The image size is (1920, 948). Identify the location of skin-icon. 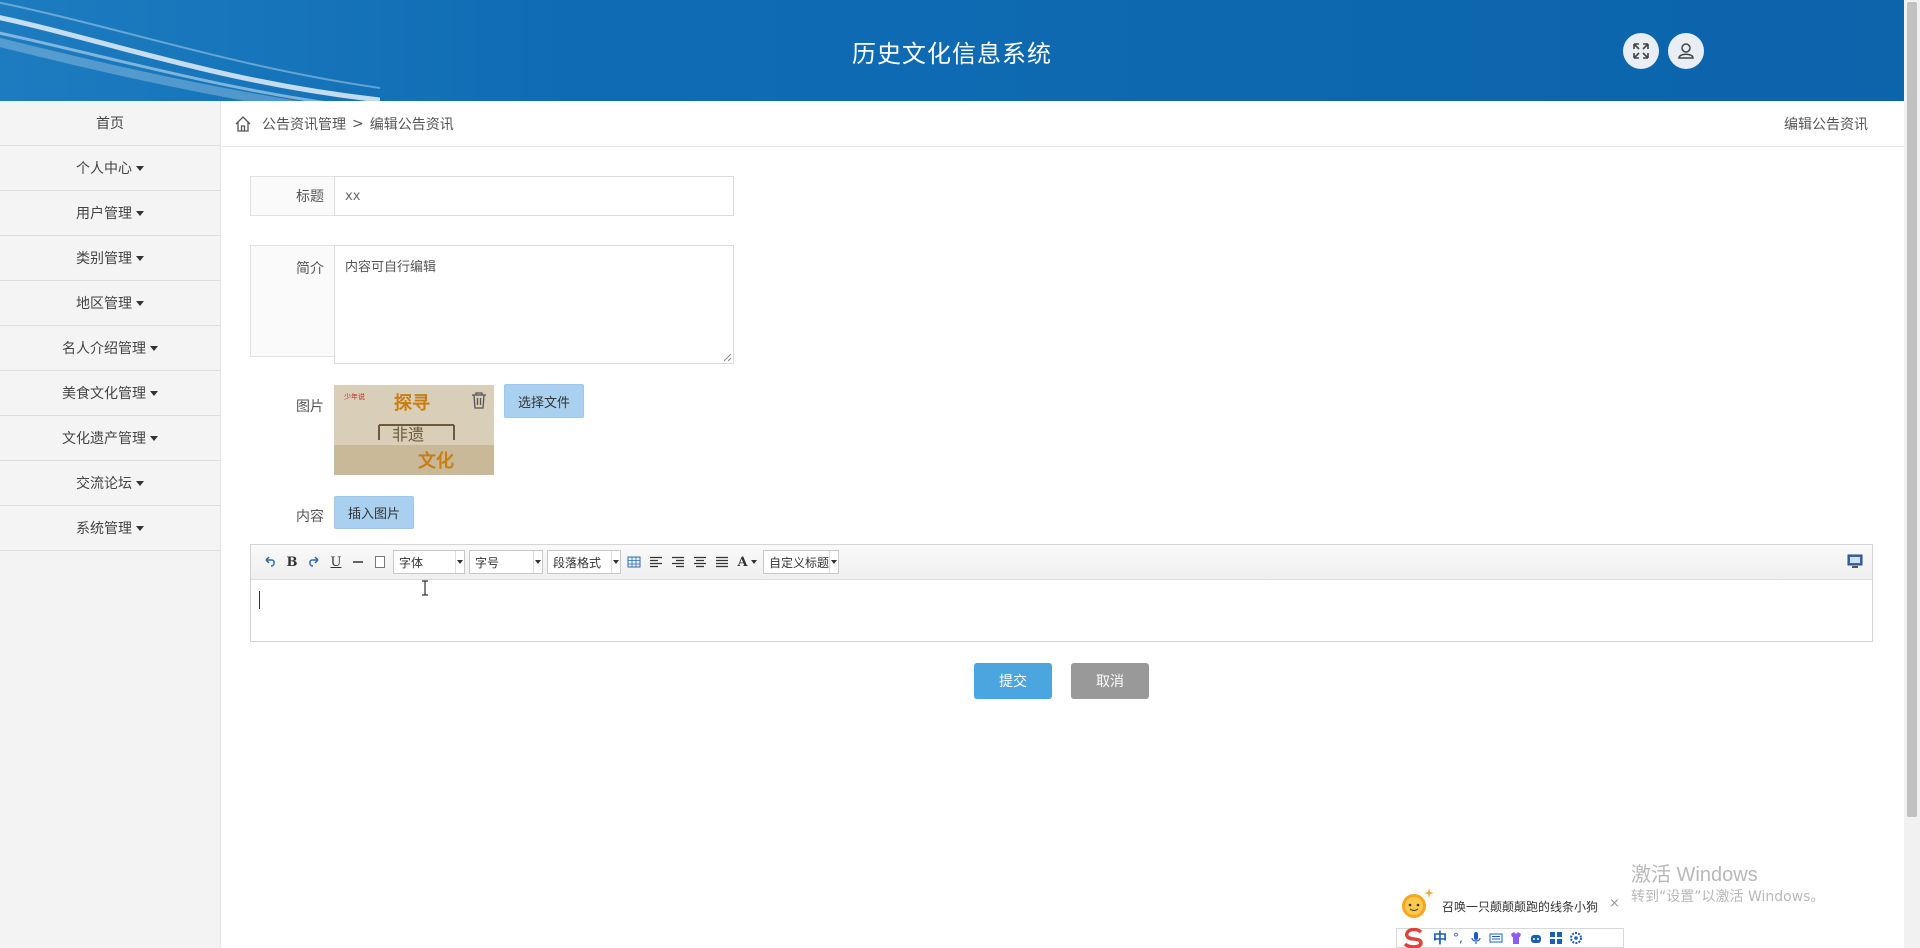
(1516, 938).